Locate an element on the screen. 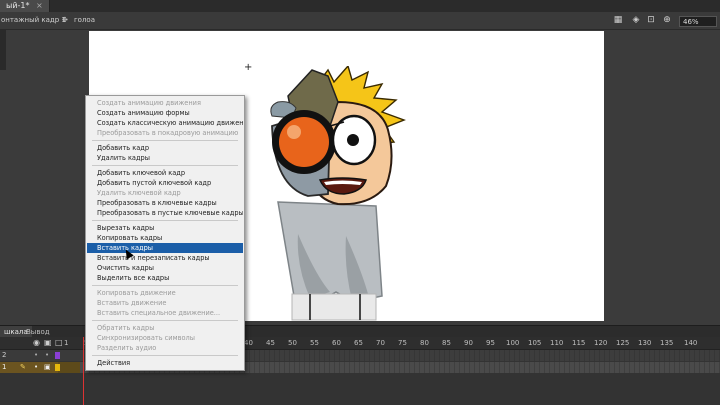  outline-icon: □ is located at coordinates (59, 342).